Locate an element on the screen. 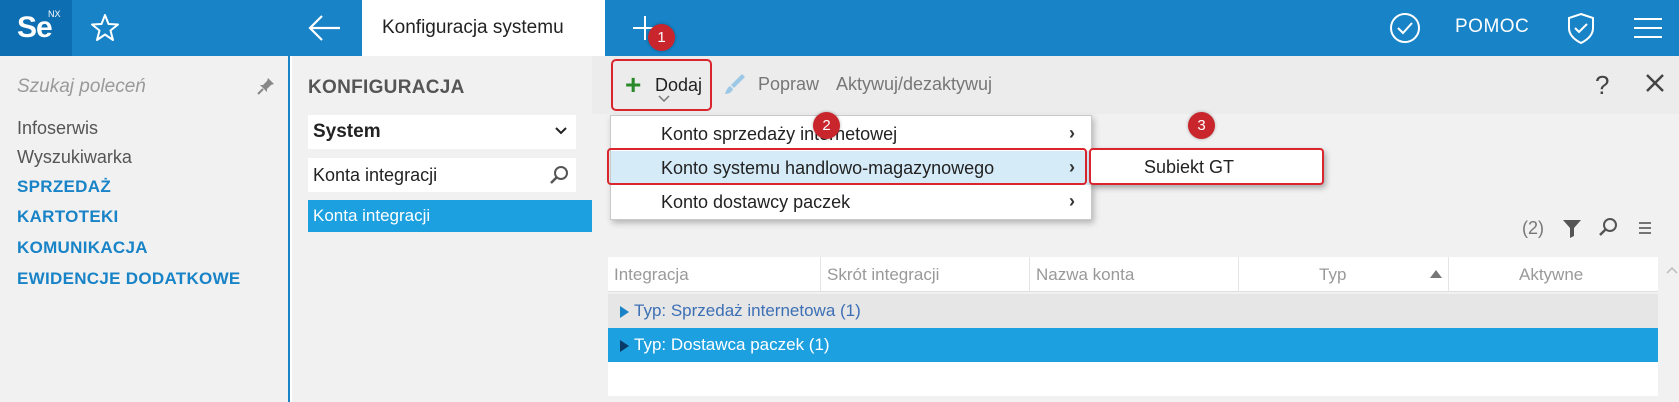 This screenshot has width=1679, height=402. empty-row is located at coordinates (1133, 379).